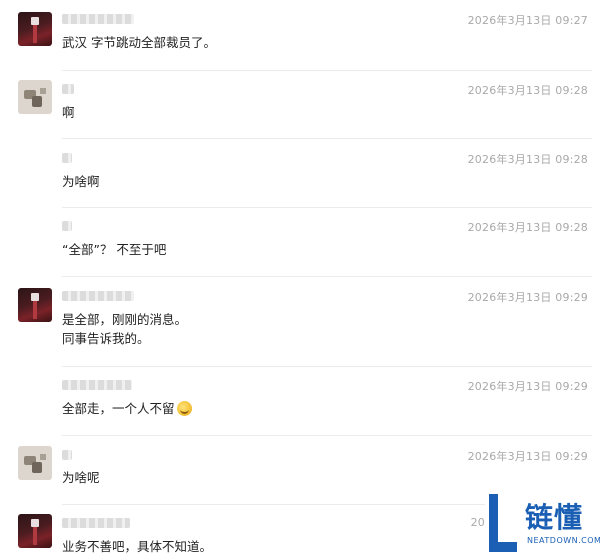 This screenshot has width=600, height=558. What do you see at coordinates (527, 20) in the screenshot?
I see `message-timestamp: 2026年3月13日 09:27` at bounding box center [527, 20].